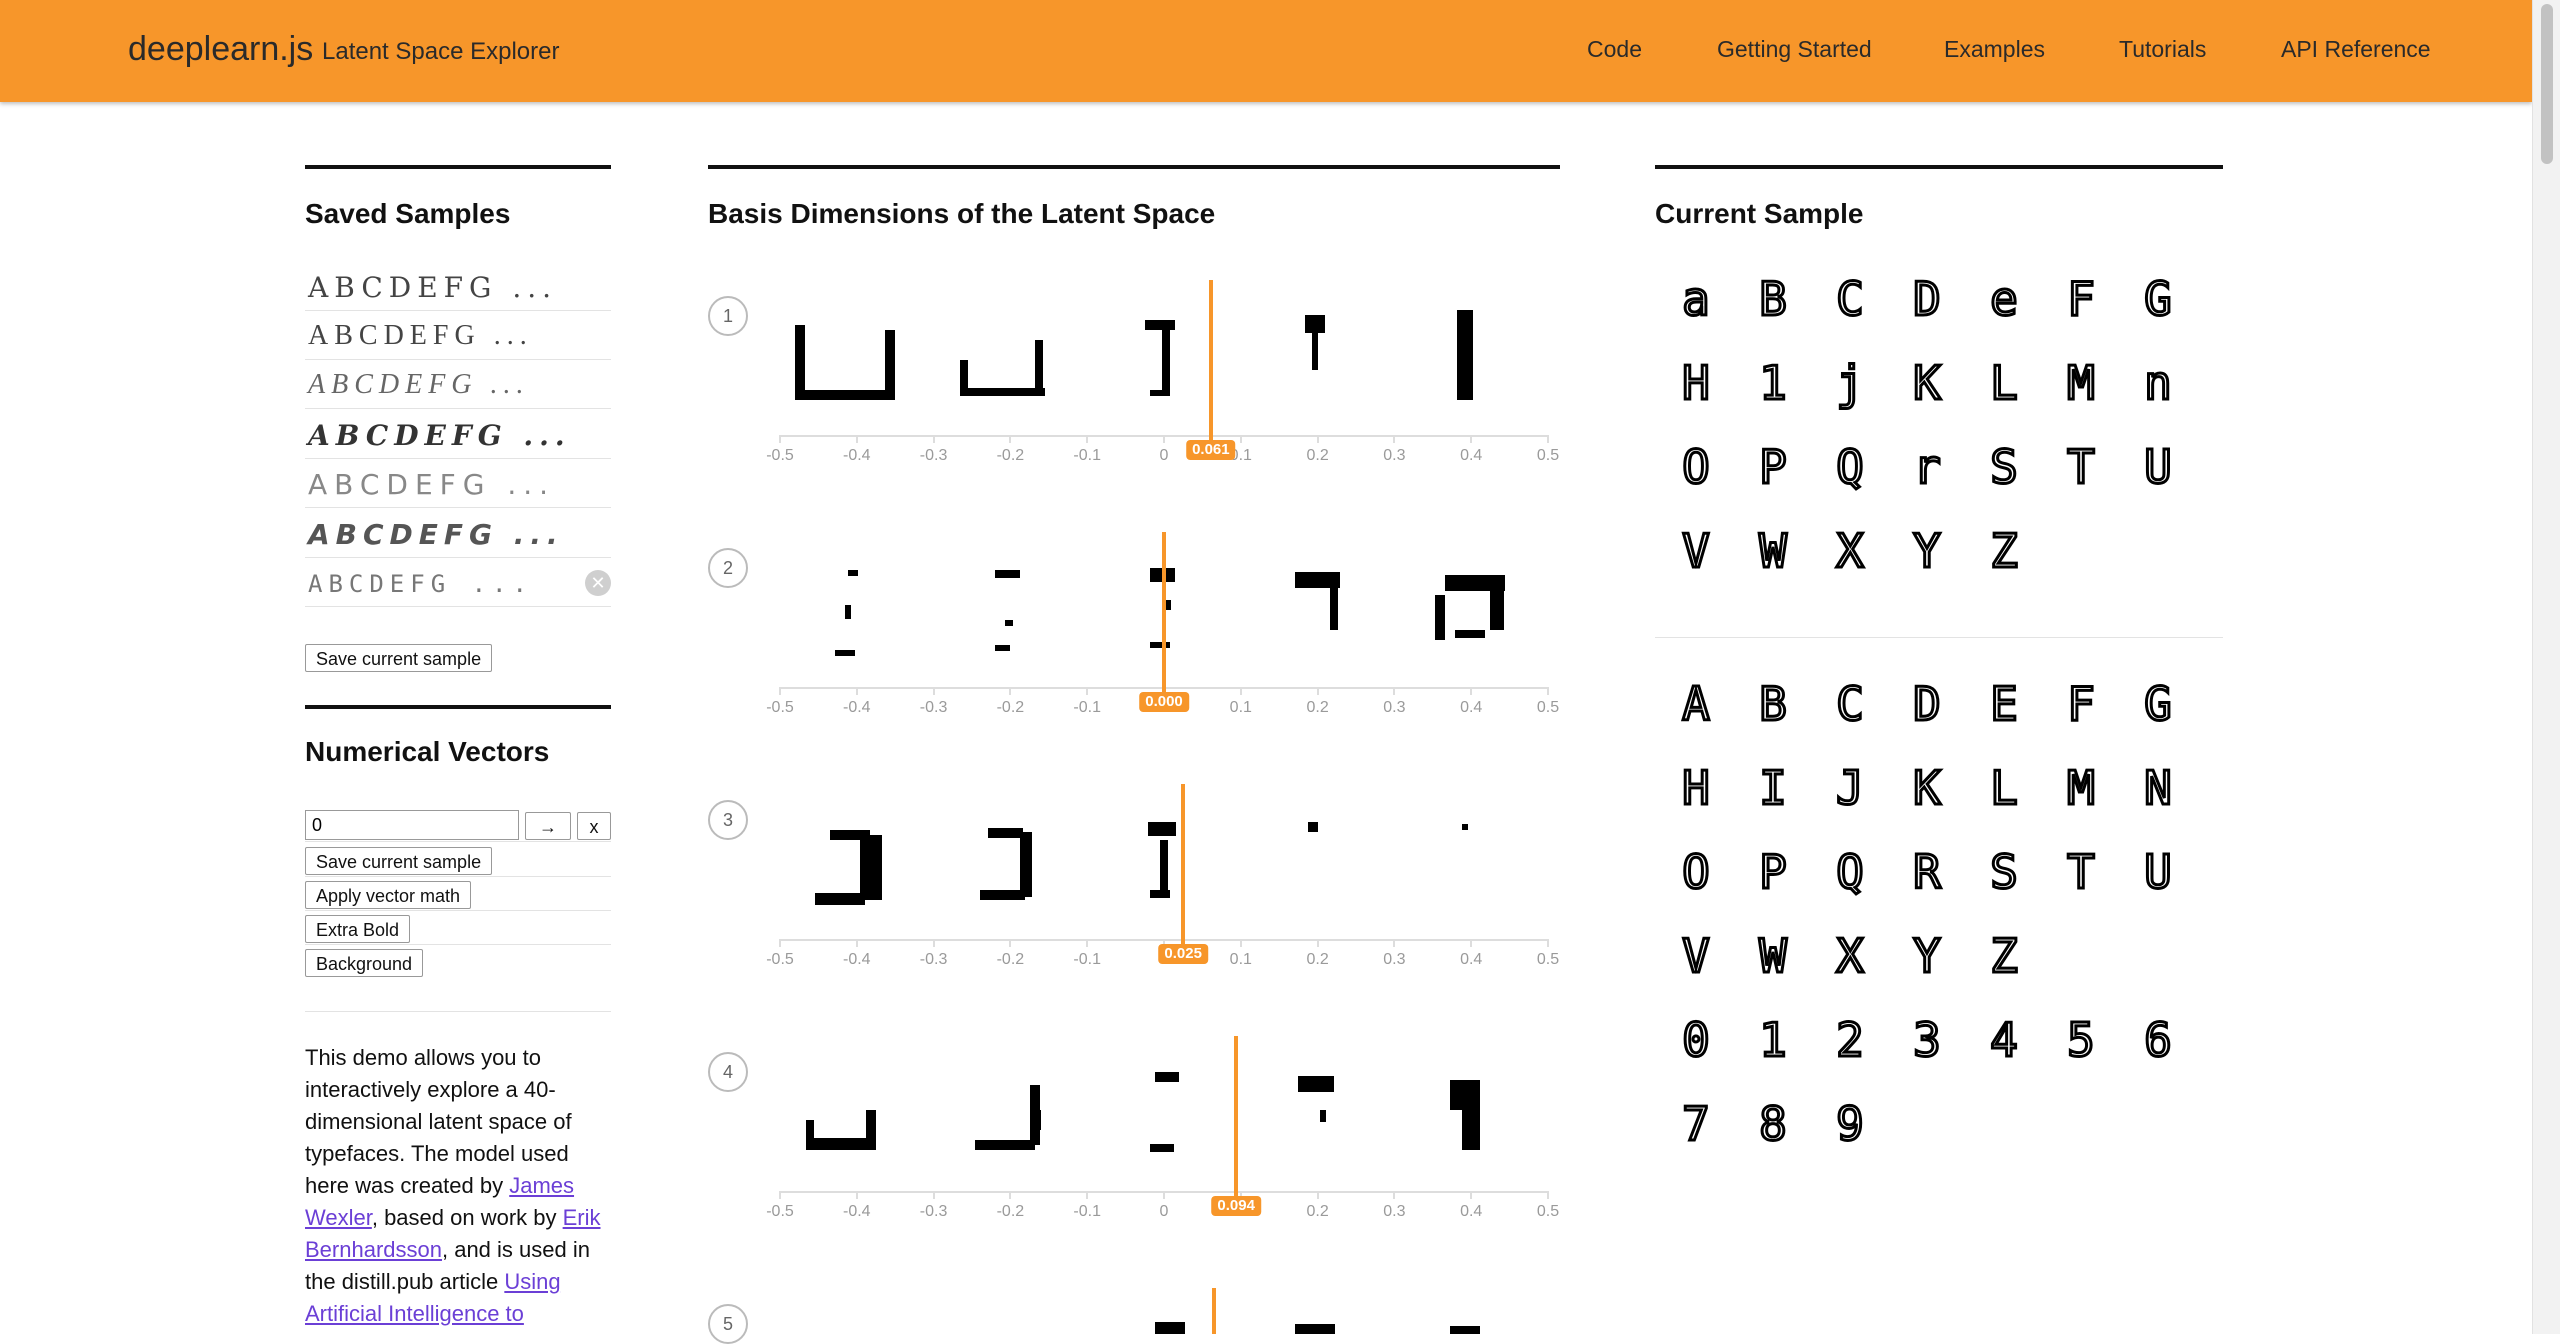 The width and height of the screenshot is (2560, 1344). Describe the element at coordinates (548, 826) in the screenshot. I see `apply-arrow-button: →` at that location.